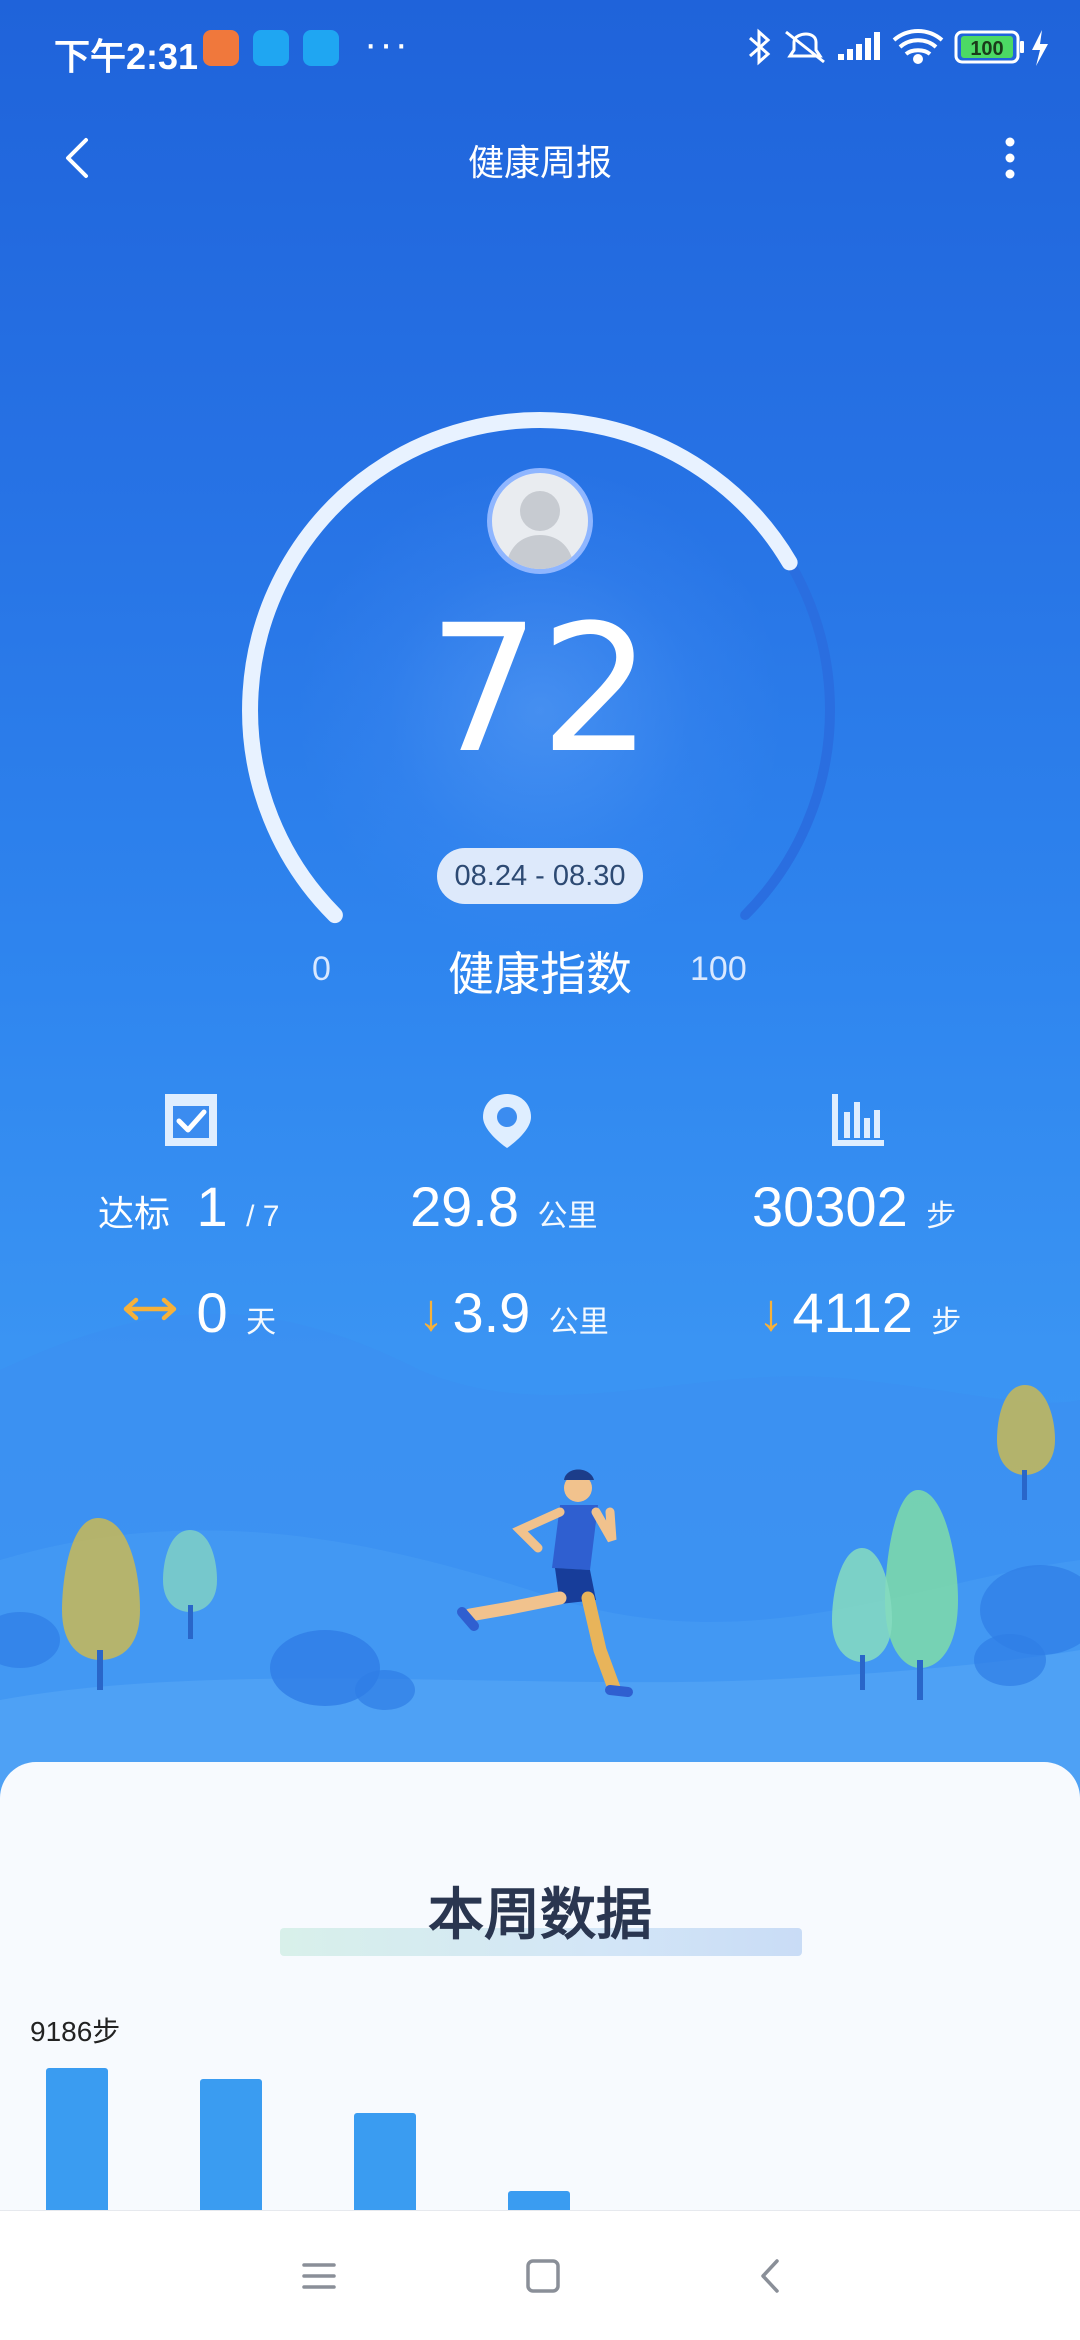 The image size is (1080, 2340). Describe the element at coordinates (188, 1206) in the screenshot. I see `goal-stat: 达标 1 / 7` at that location.